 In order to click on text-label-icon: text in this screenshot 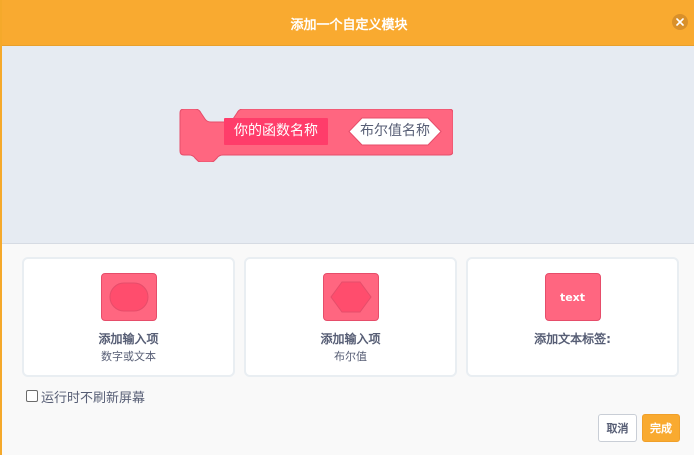, I will do `click(572, 297)`.